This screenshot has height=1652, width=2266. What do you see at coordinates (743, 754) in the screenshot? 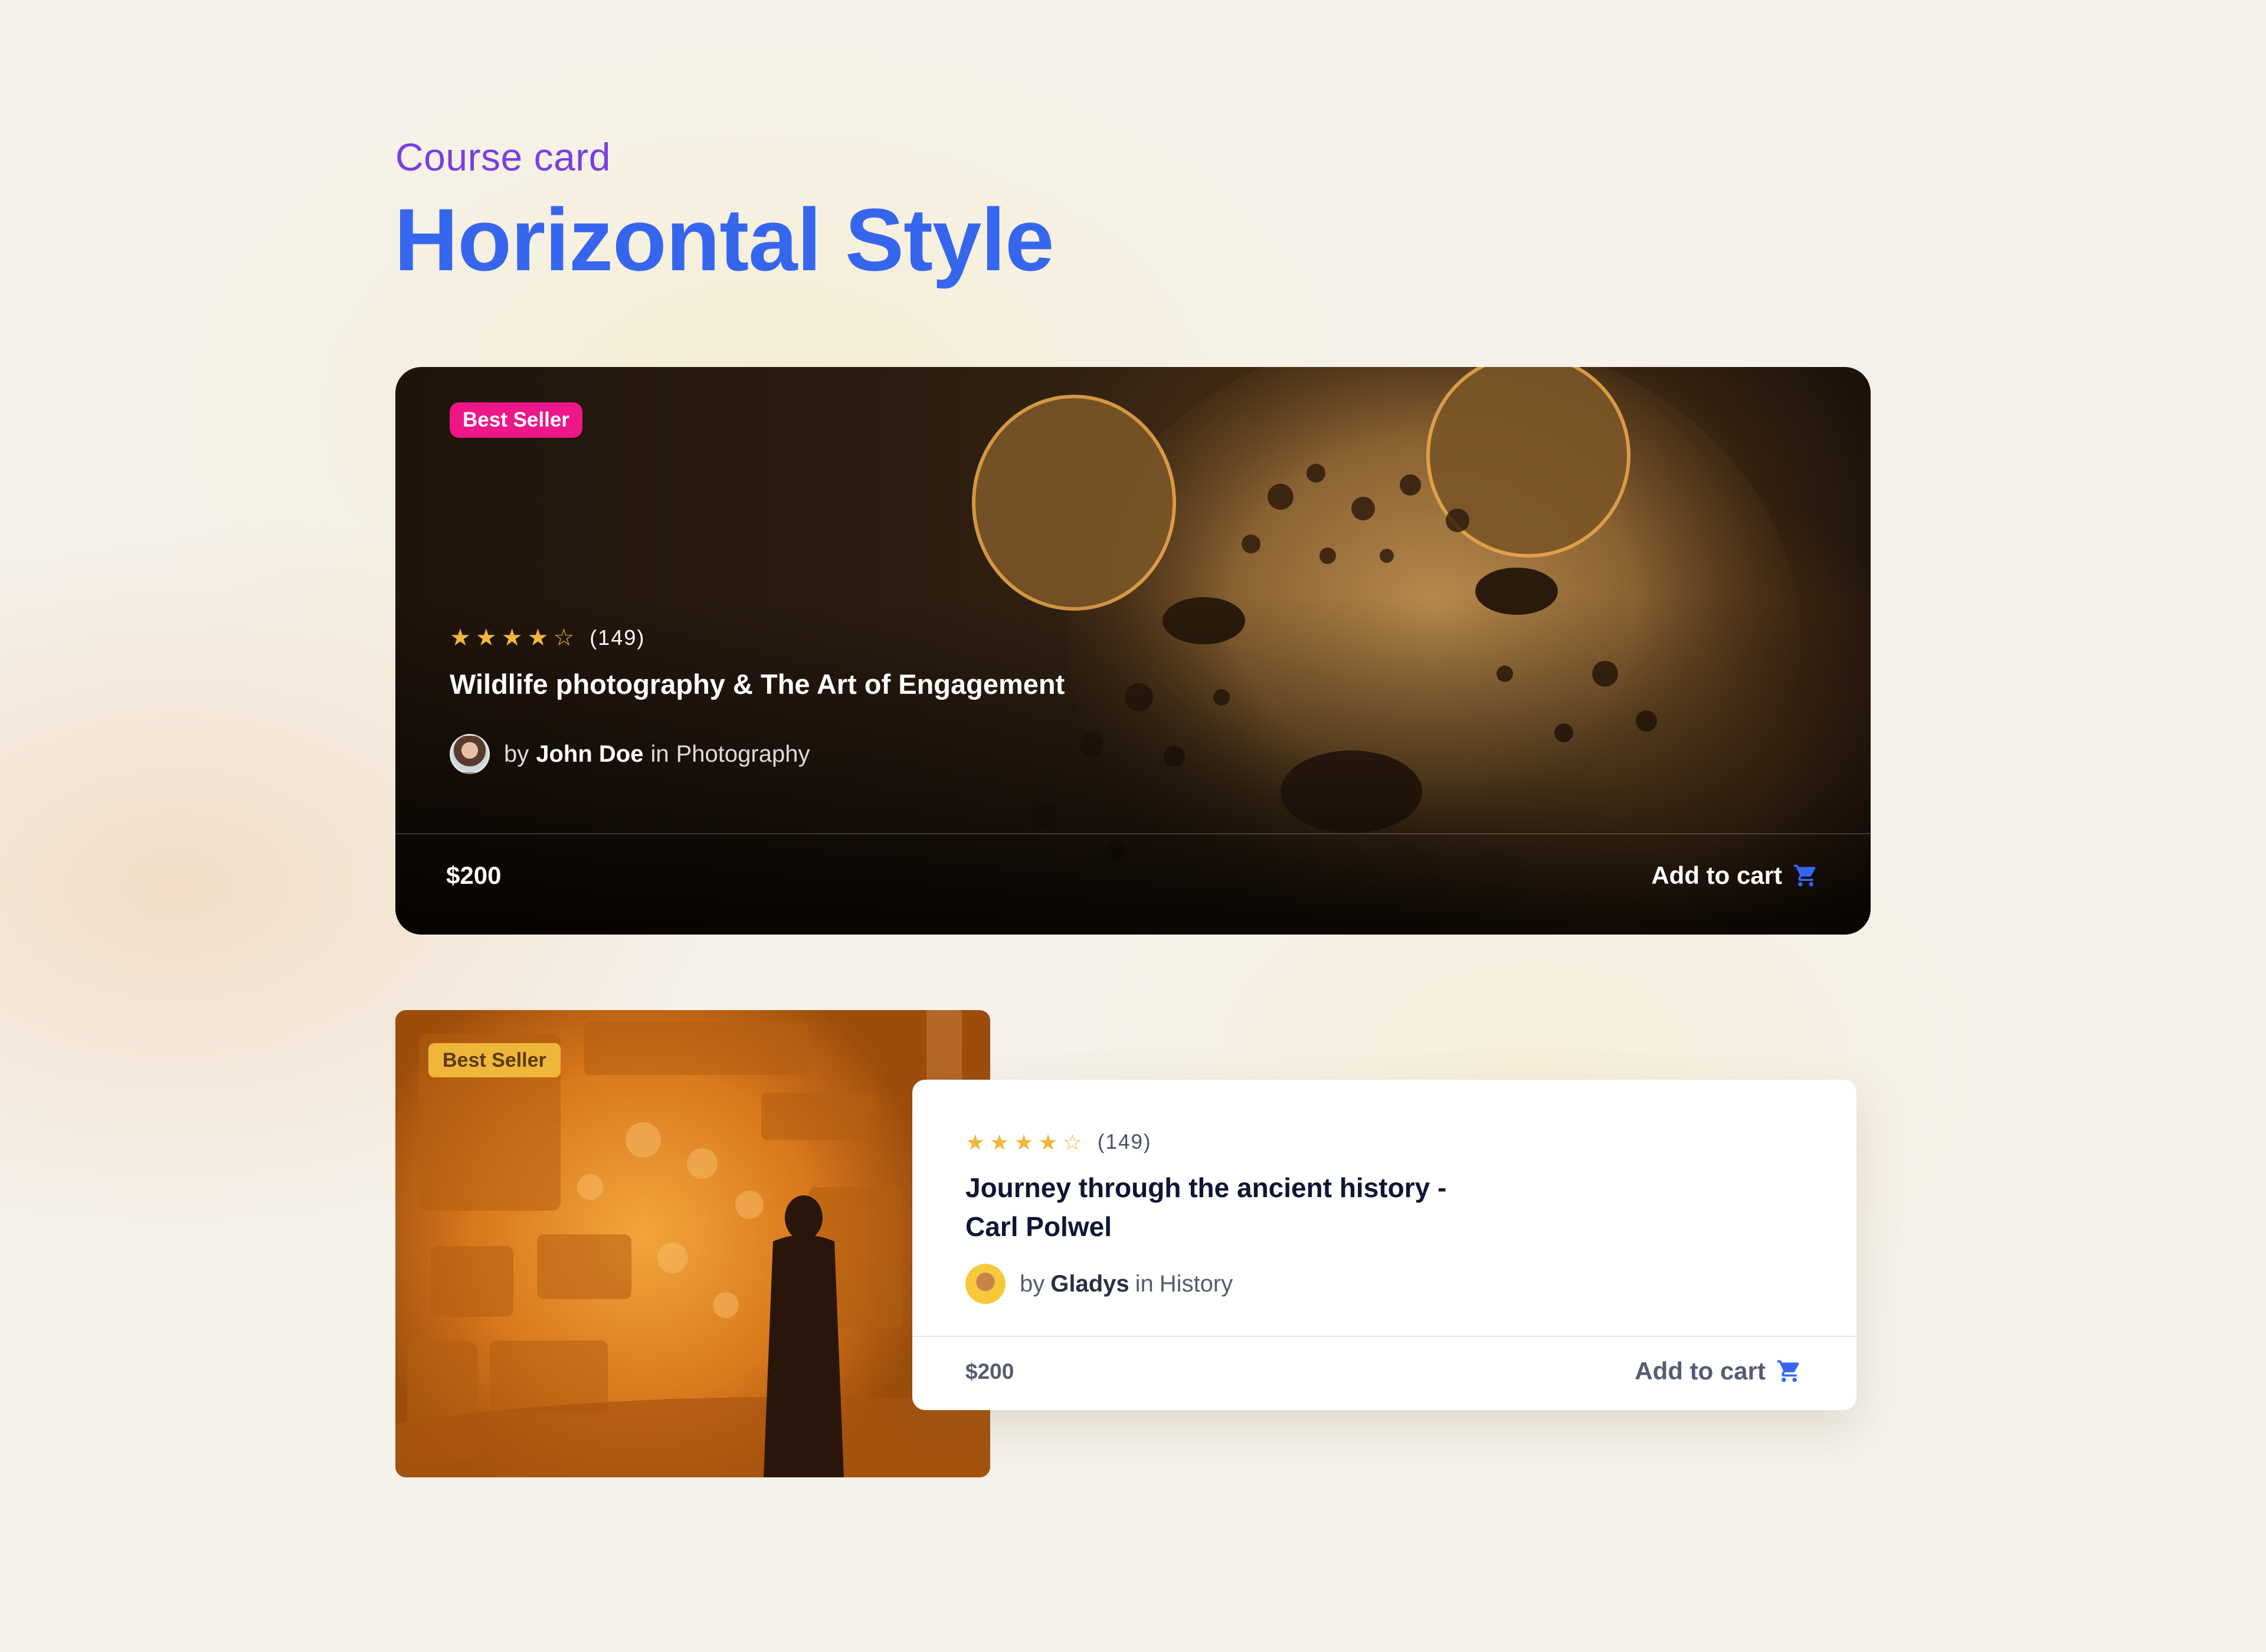
I see `category-link: Photography` at bounding box center [743, 754].